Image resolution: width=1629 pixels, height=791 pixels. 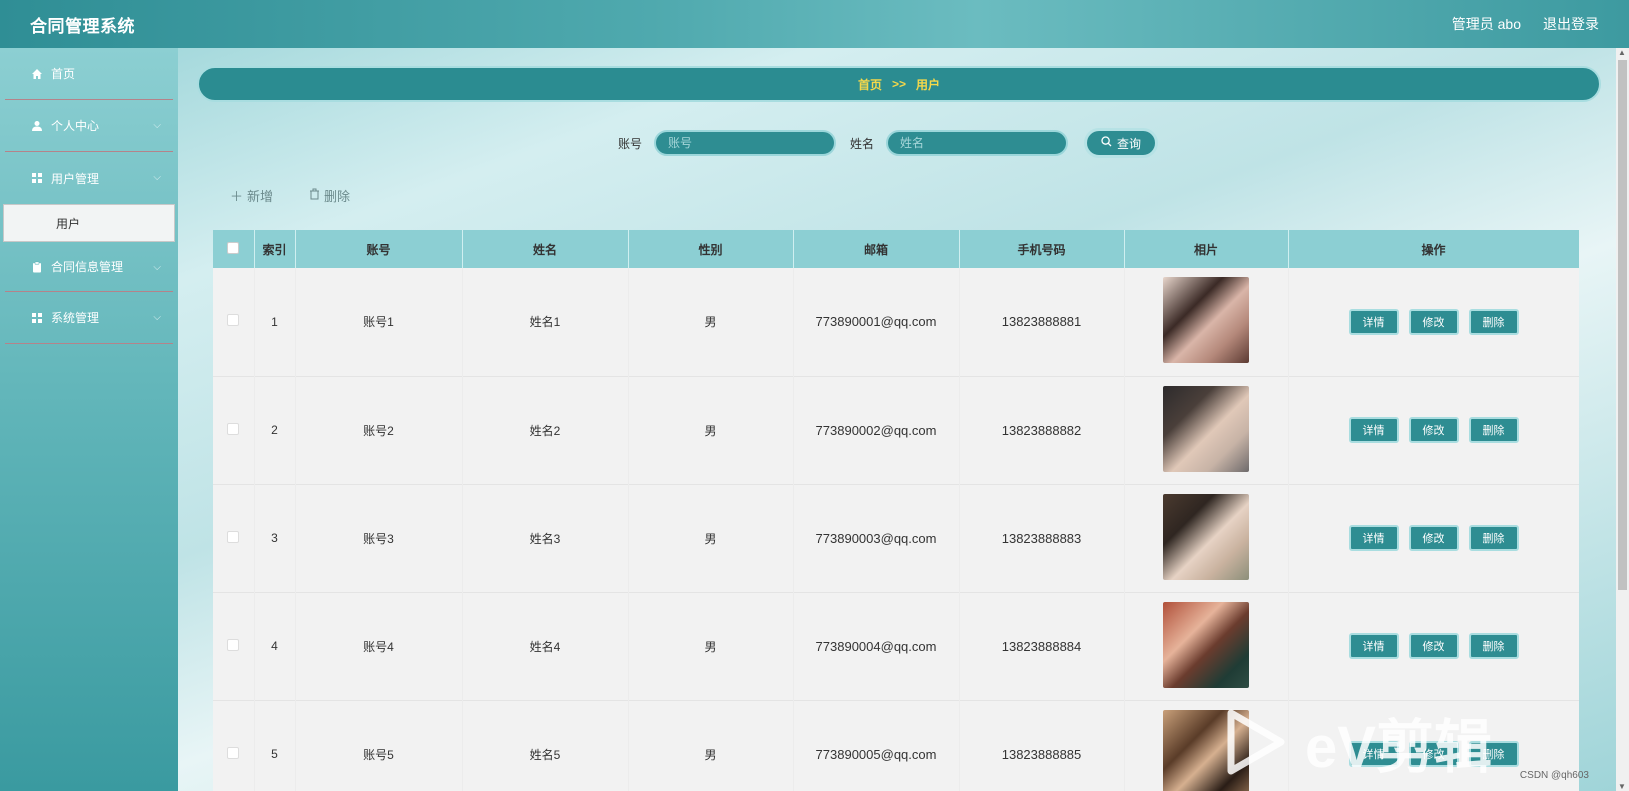 I want to click on scroll-down-icon: ▼, so click(x=1622, y=786).